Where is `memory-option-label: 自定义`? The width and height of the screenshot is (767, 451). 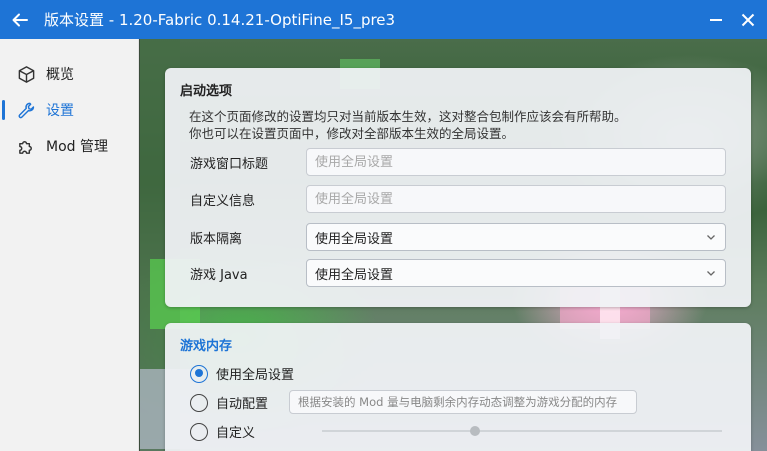 memory-option-label: 自定义 is located at coordinates (236, 433).